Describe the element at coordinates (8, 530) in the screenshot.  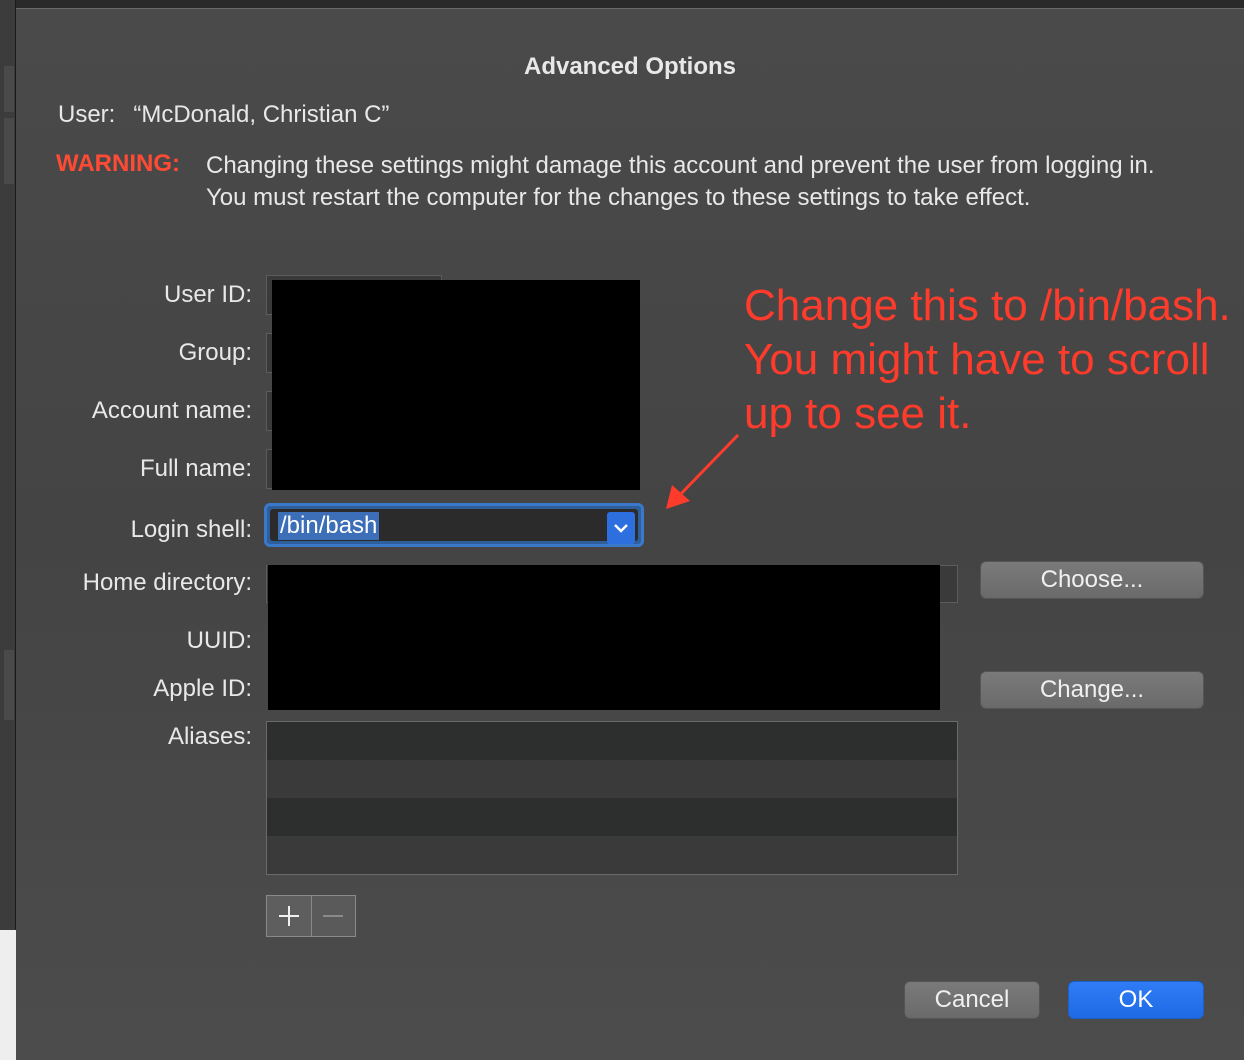
I see `background-window` at that location.